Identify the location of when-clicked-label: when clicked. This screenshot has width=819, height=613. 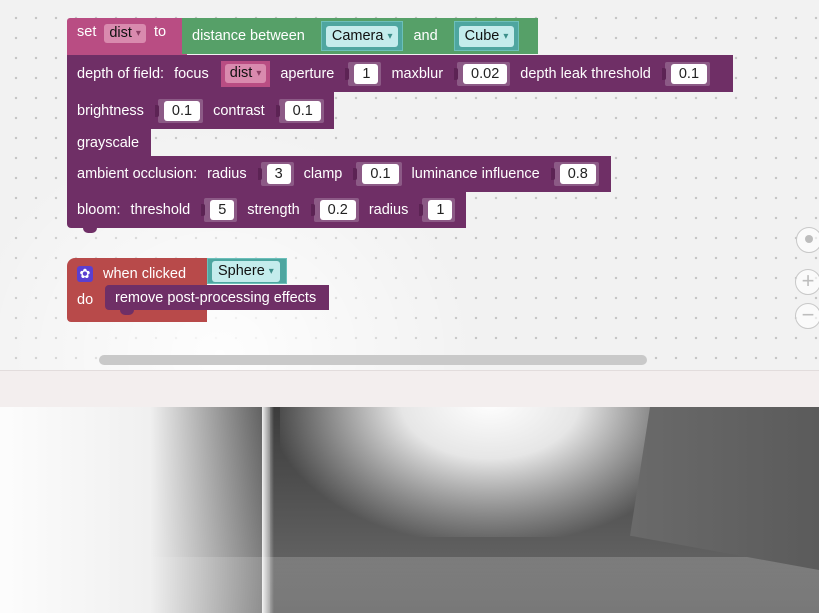
(145, 274).